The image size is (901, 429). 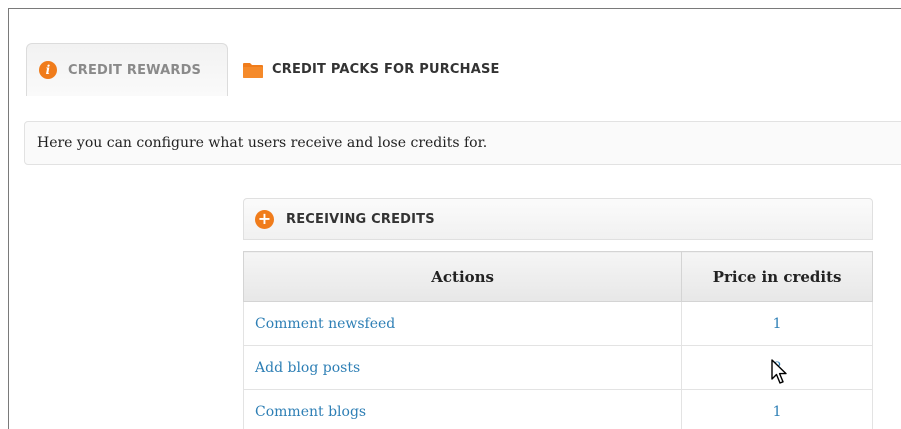 I want to click on action-cell: Comment newsfeed, so click(x=462, y=323).